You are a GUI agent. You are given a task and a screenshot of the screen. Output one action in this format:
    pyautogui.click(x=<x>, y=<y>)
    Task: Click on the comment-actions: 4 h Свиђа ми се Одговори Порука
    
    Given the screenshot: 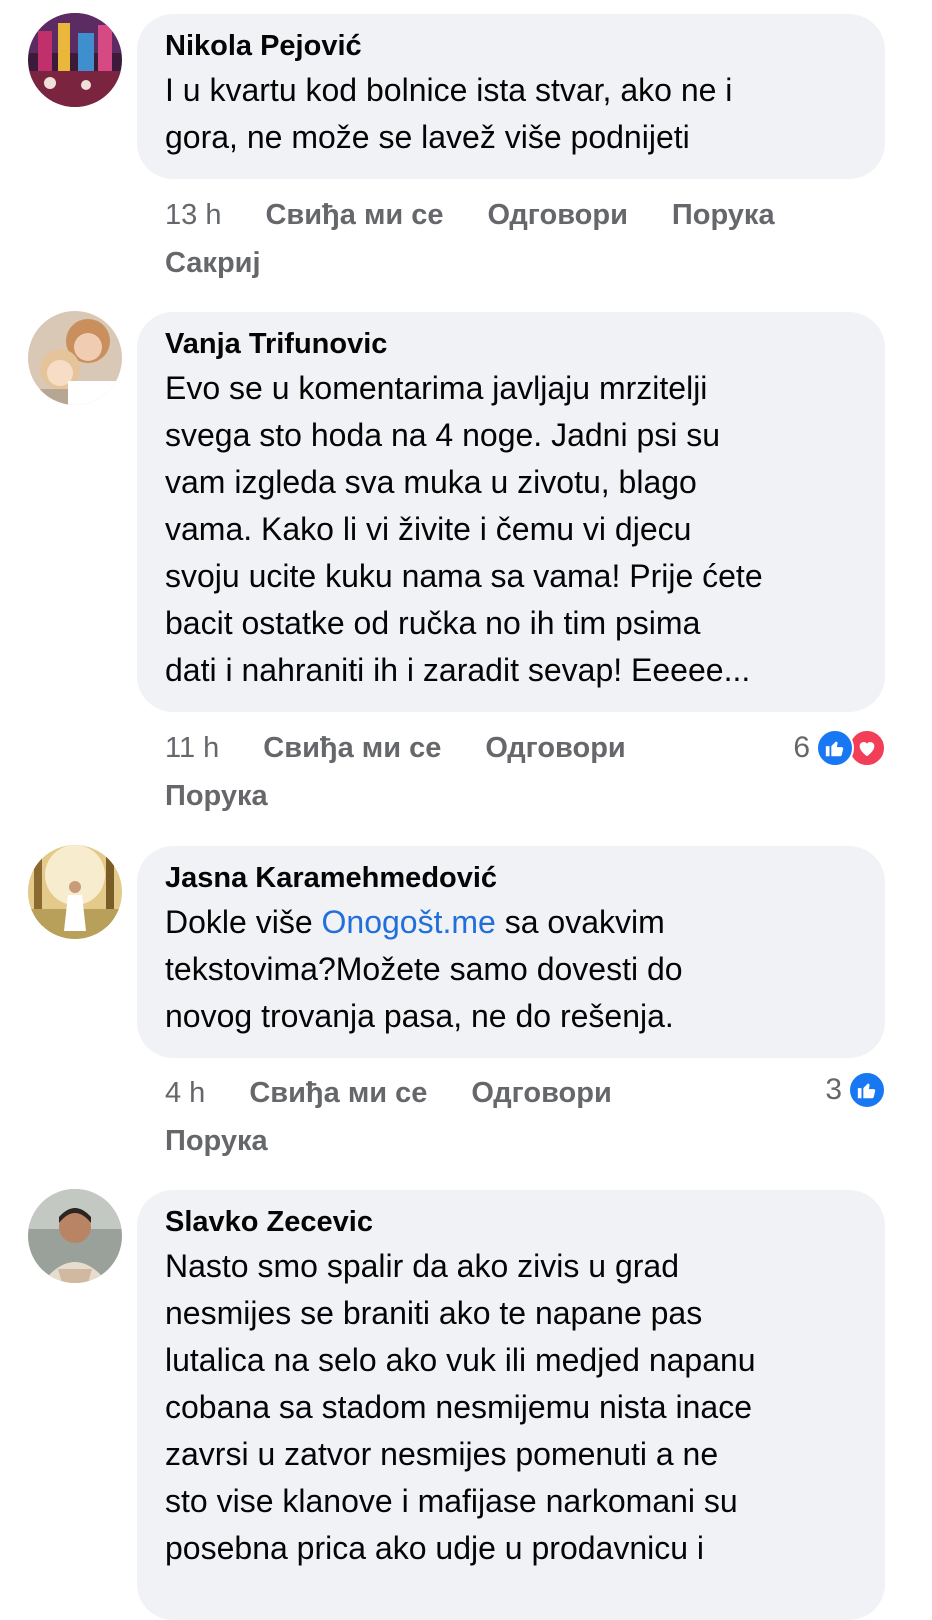 What is the action you would take?
    pyautogui.click(x=410, y=1117)
    